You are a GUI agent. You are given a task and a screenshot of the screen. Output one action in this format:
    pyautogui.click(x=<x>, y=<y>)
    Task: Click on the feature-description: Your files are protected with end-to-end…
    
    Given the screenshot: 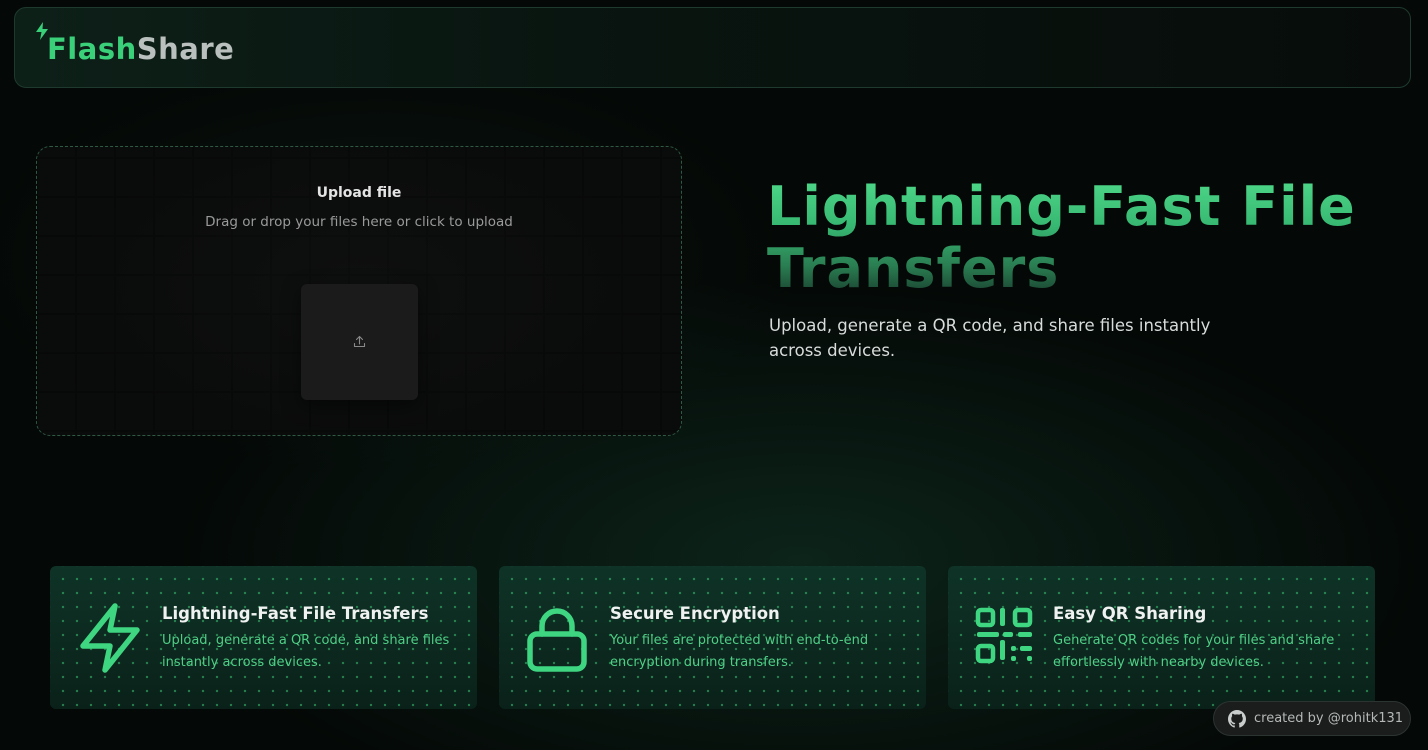 What is the action you would take?
    pyautogui.click(x=739, y=651)
    